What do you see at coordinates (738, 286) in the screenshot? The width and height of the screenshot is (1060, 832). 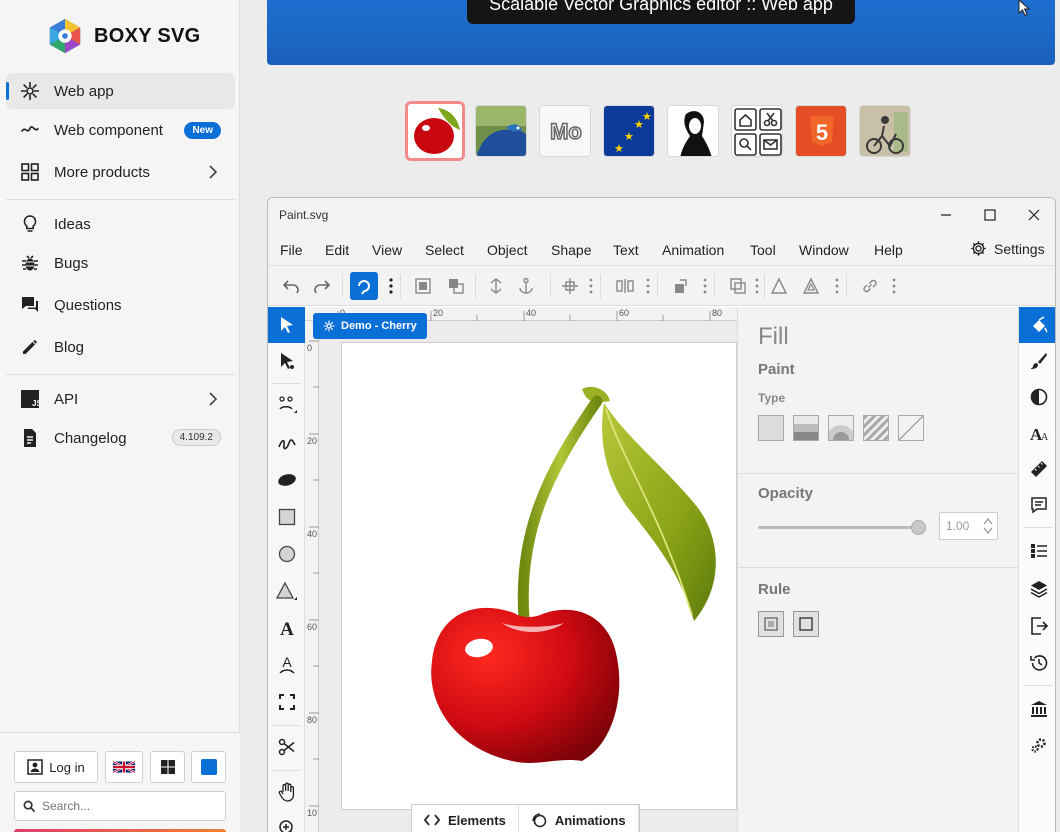 I see `boolean-button` at bounding box center [738, 286].